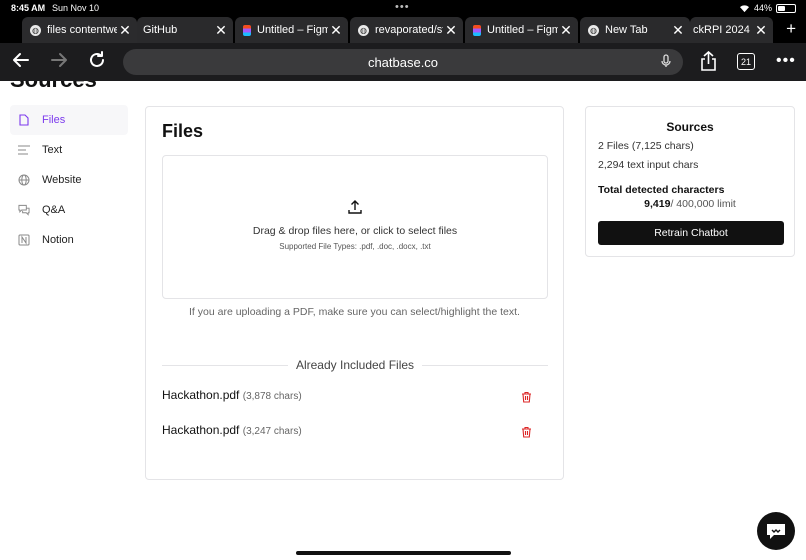  I want to click on sources-title: Sources, so click(690, 127).